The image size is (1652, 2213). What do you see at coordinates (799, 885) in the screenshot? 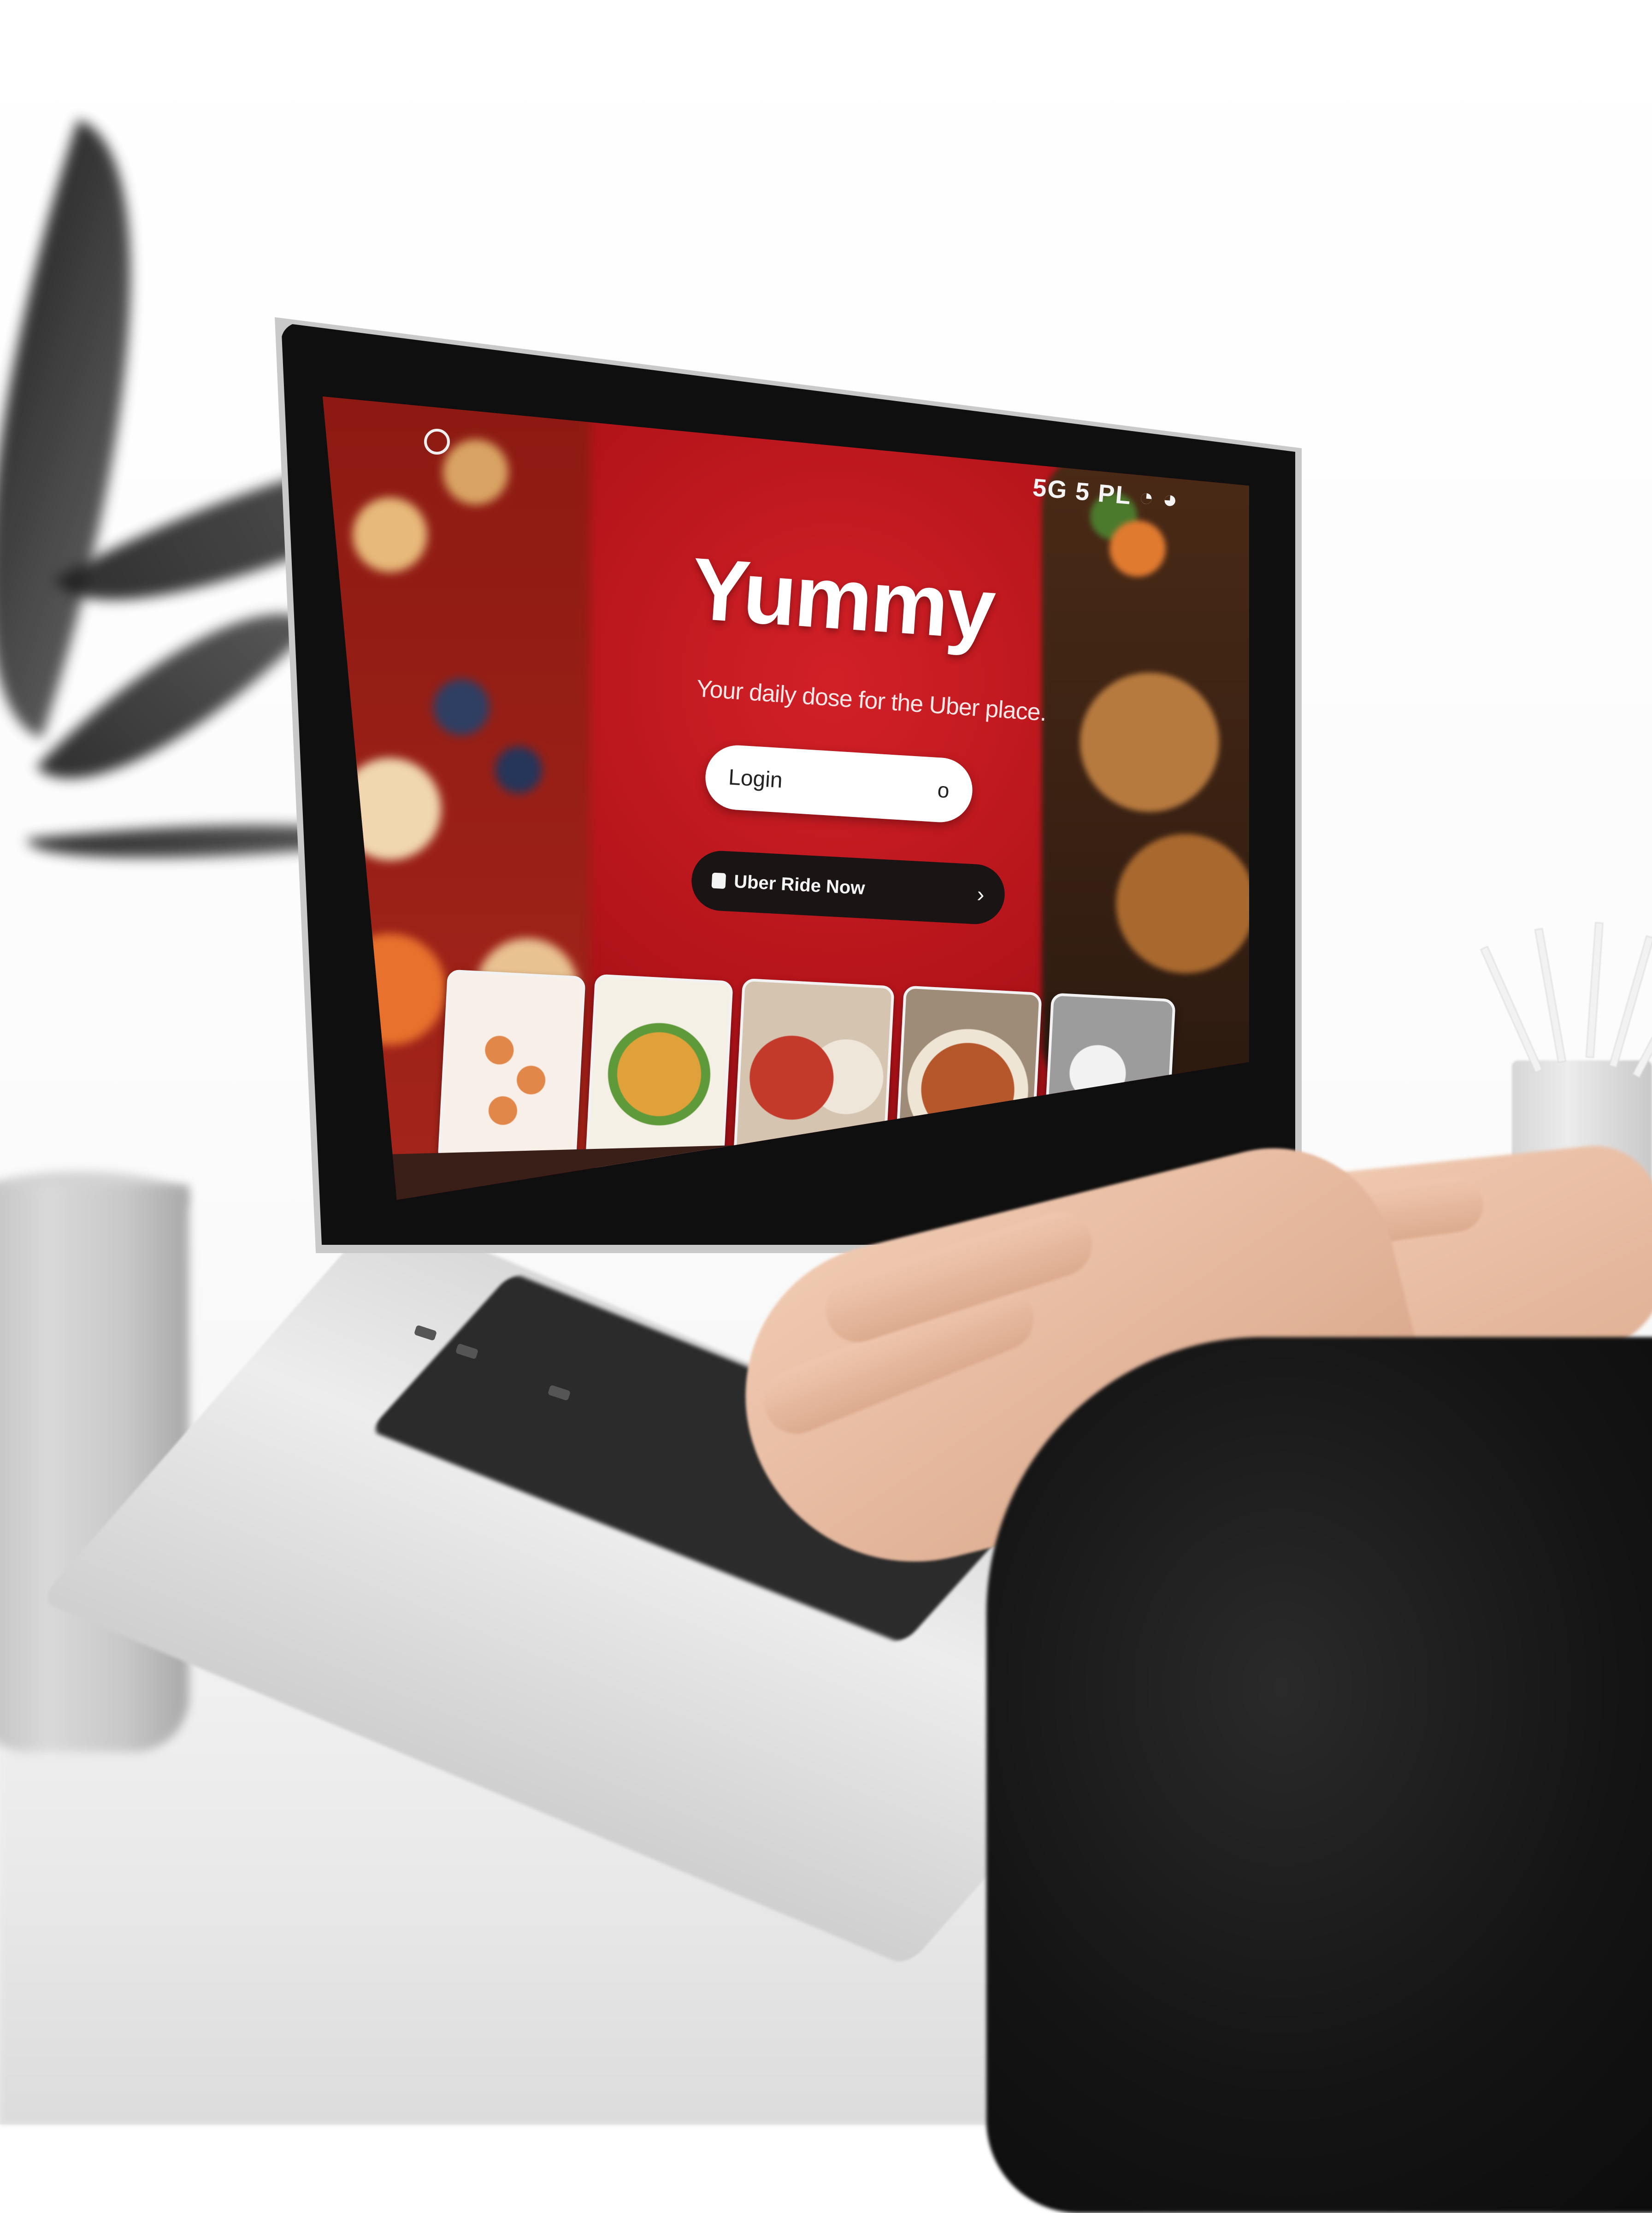
I see `cta-label: Uber Ride Now` at bounding box center [799, 885].